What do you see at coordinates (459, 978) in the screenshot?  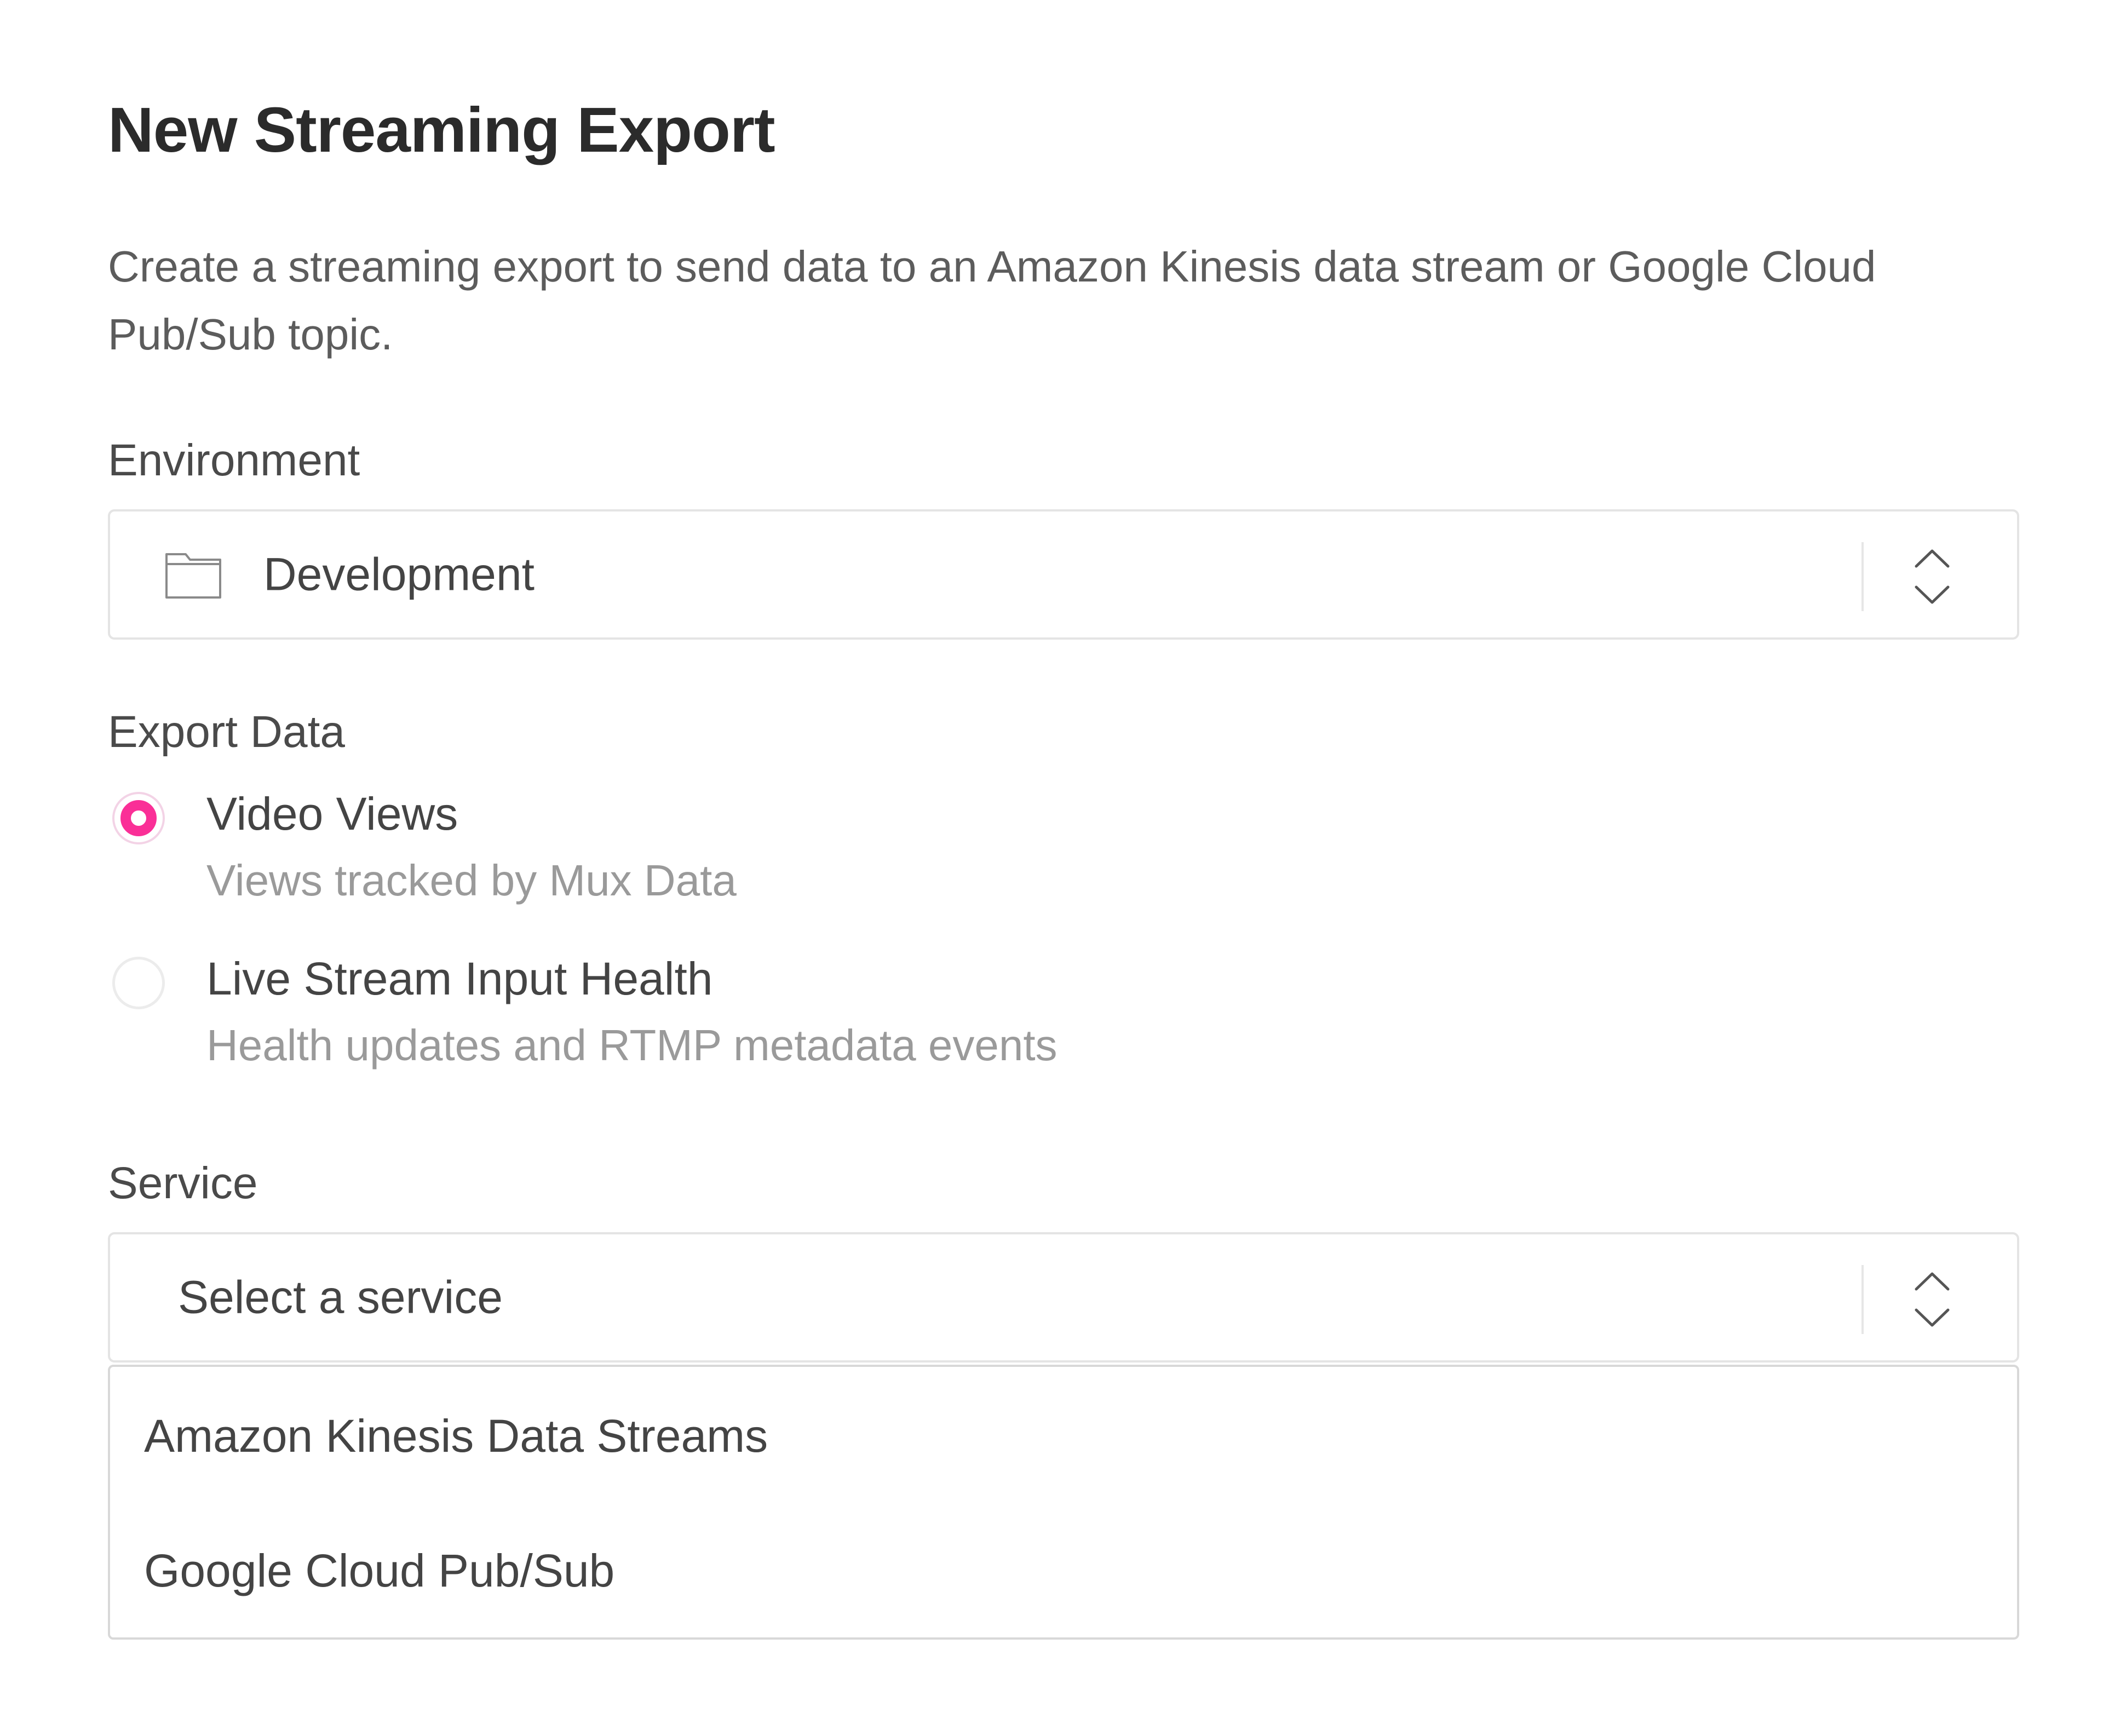 I see `radio-option-label: Live Stream Input Health` at bounding box center [459, 978].